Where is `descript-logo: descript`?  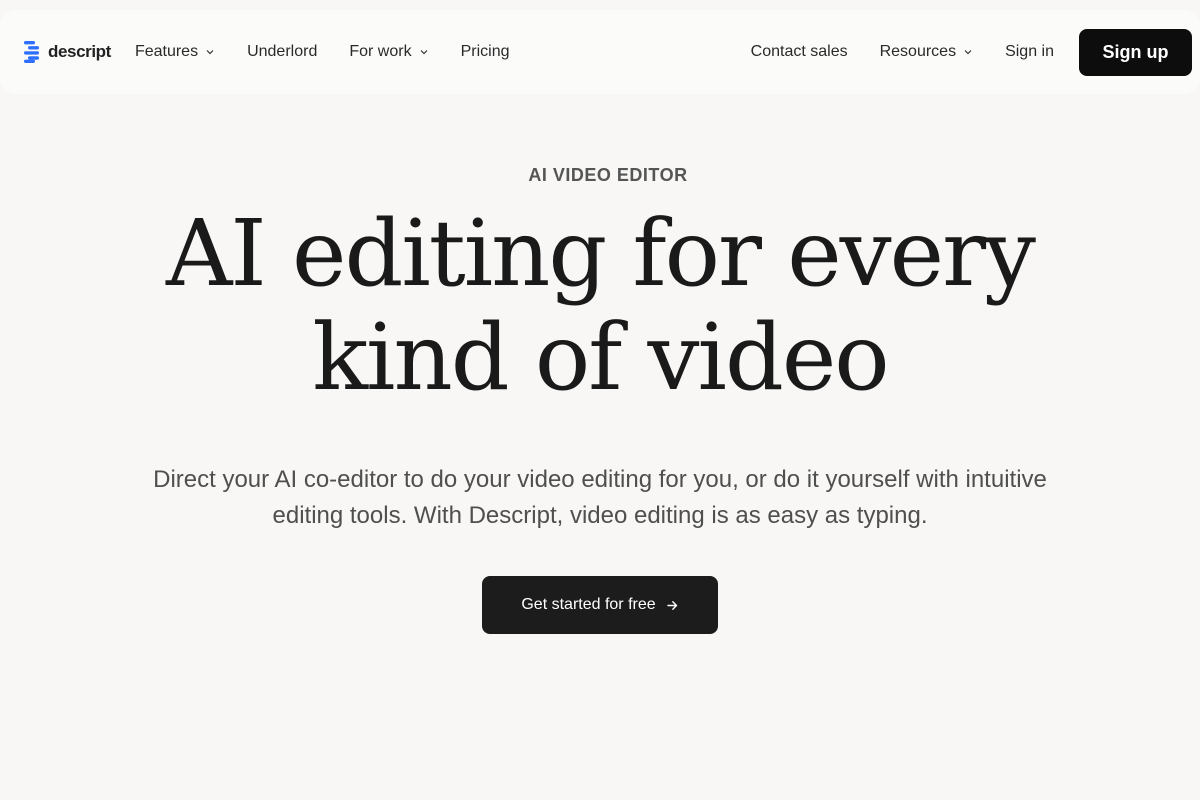
descript-logo: descript is located at coordinates (67, 52).